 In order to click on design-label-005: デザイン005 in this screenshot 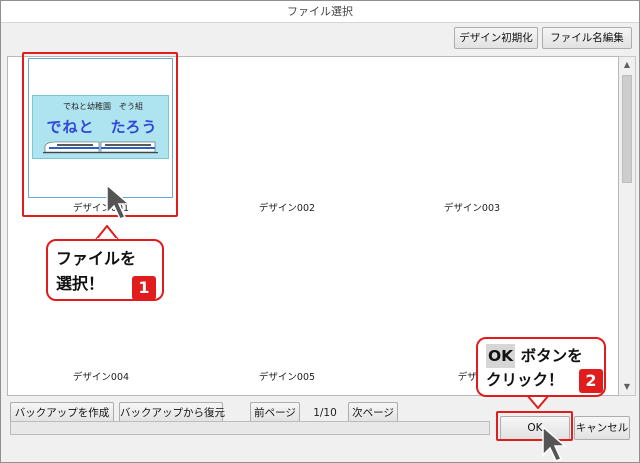, I will do `click(287, 377)`.